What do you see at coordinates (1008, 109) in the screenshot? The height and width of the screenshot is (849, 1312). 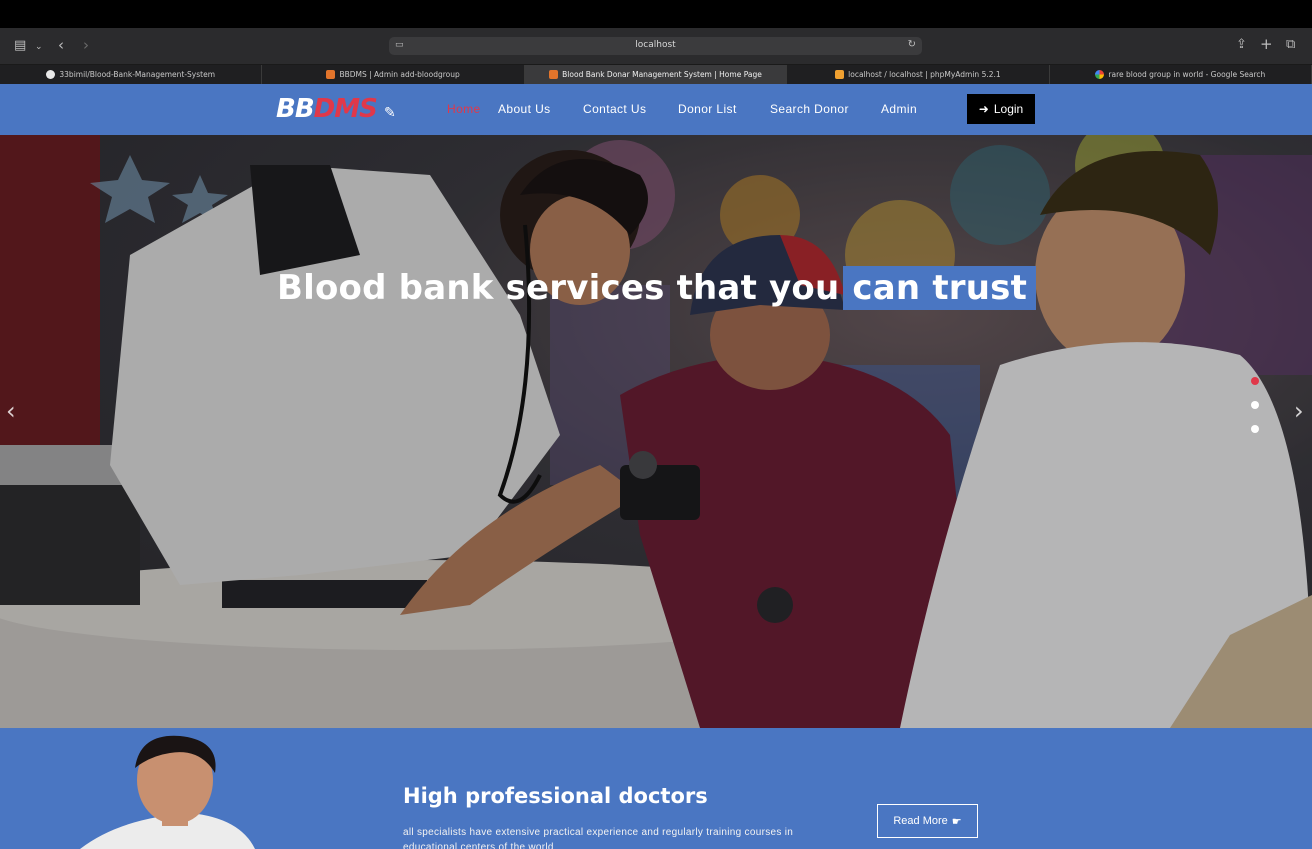 I see `login-label: Login` at bounding box center [1008, 109].